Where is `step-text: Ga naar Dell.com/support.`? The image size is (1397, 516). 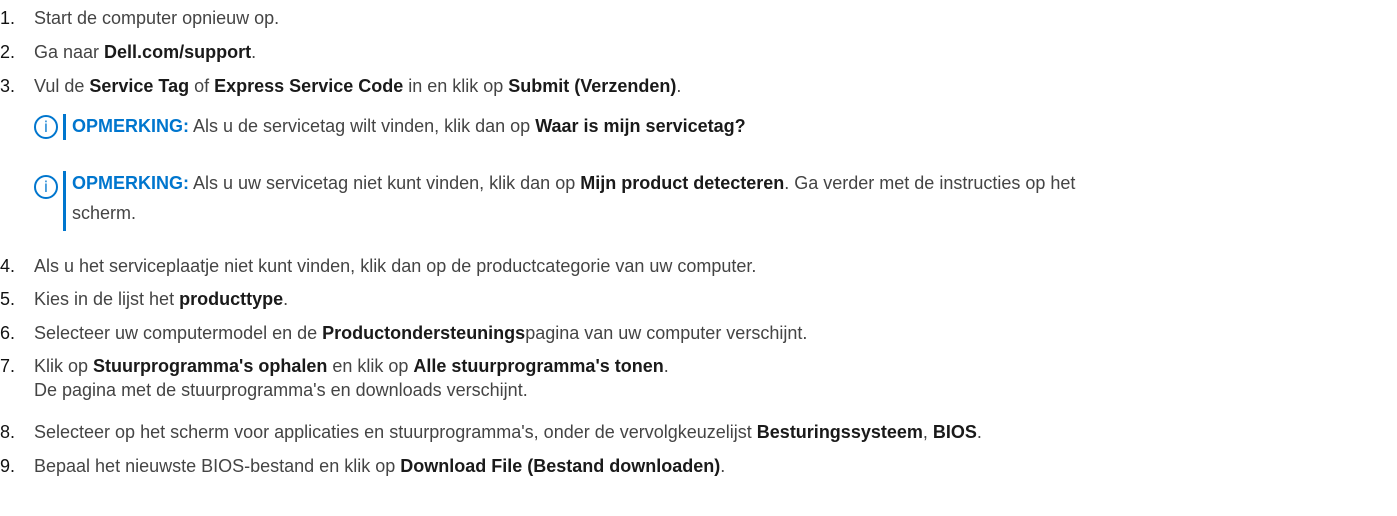 step-text: Ga naar Dell.com/support. is located at coordinates (145, 52).